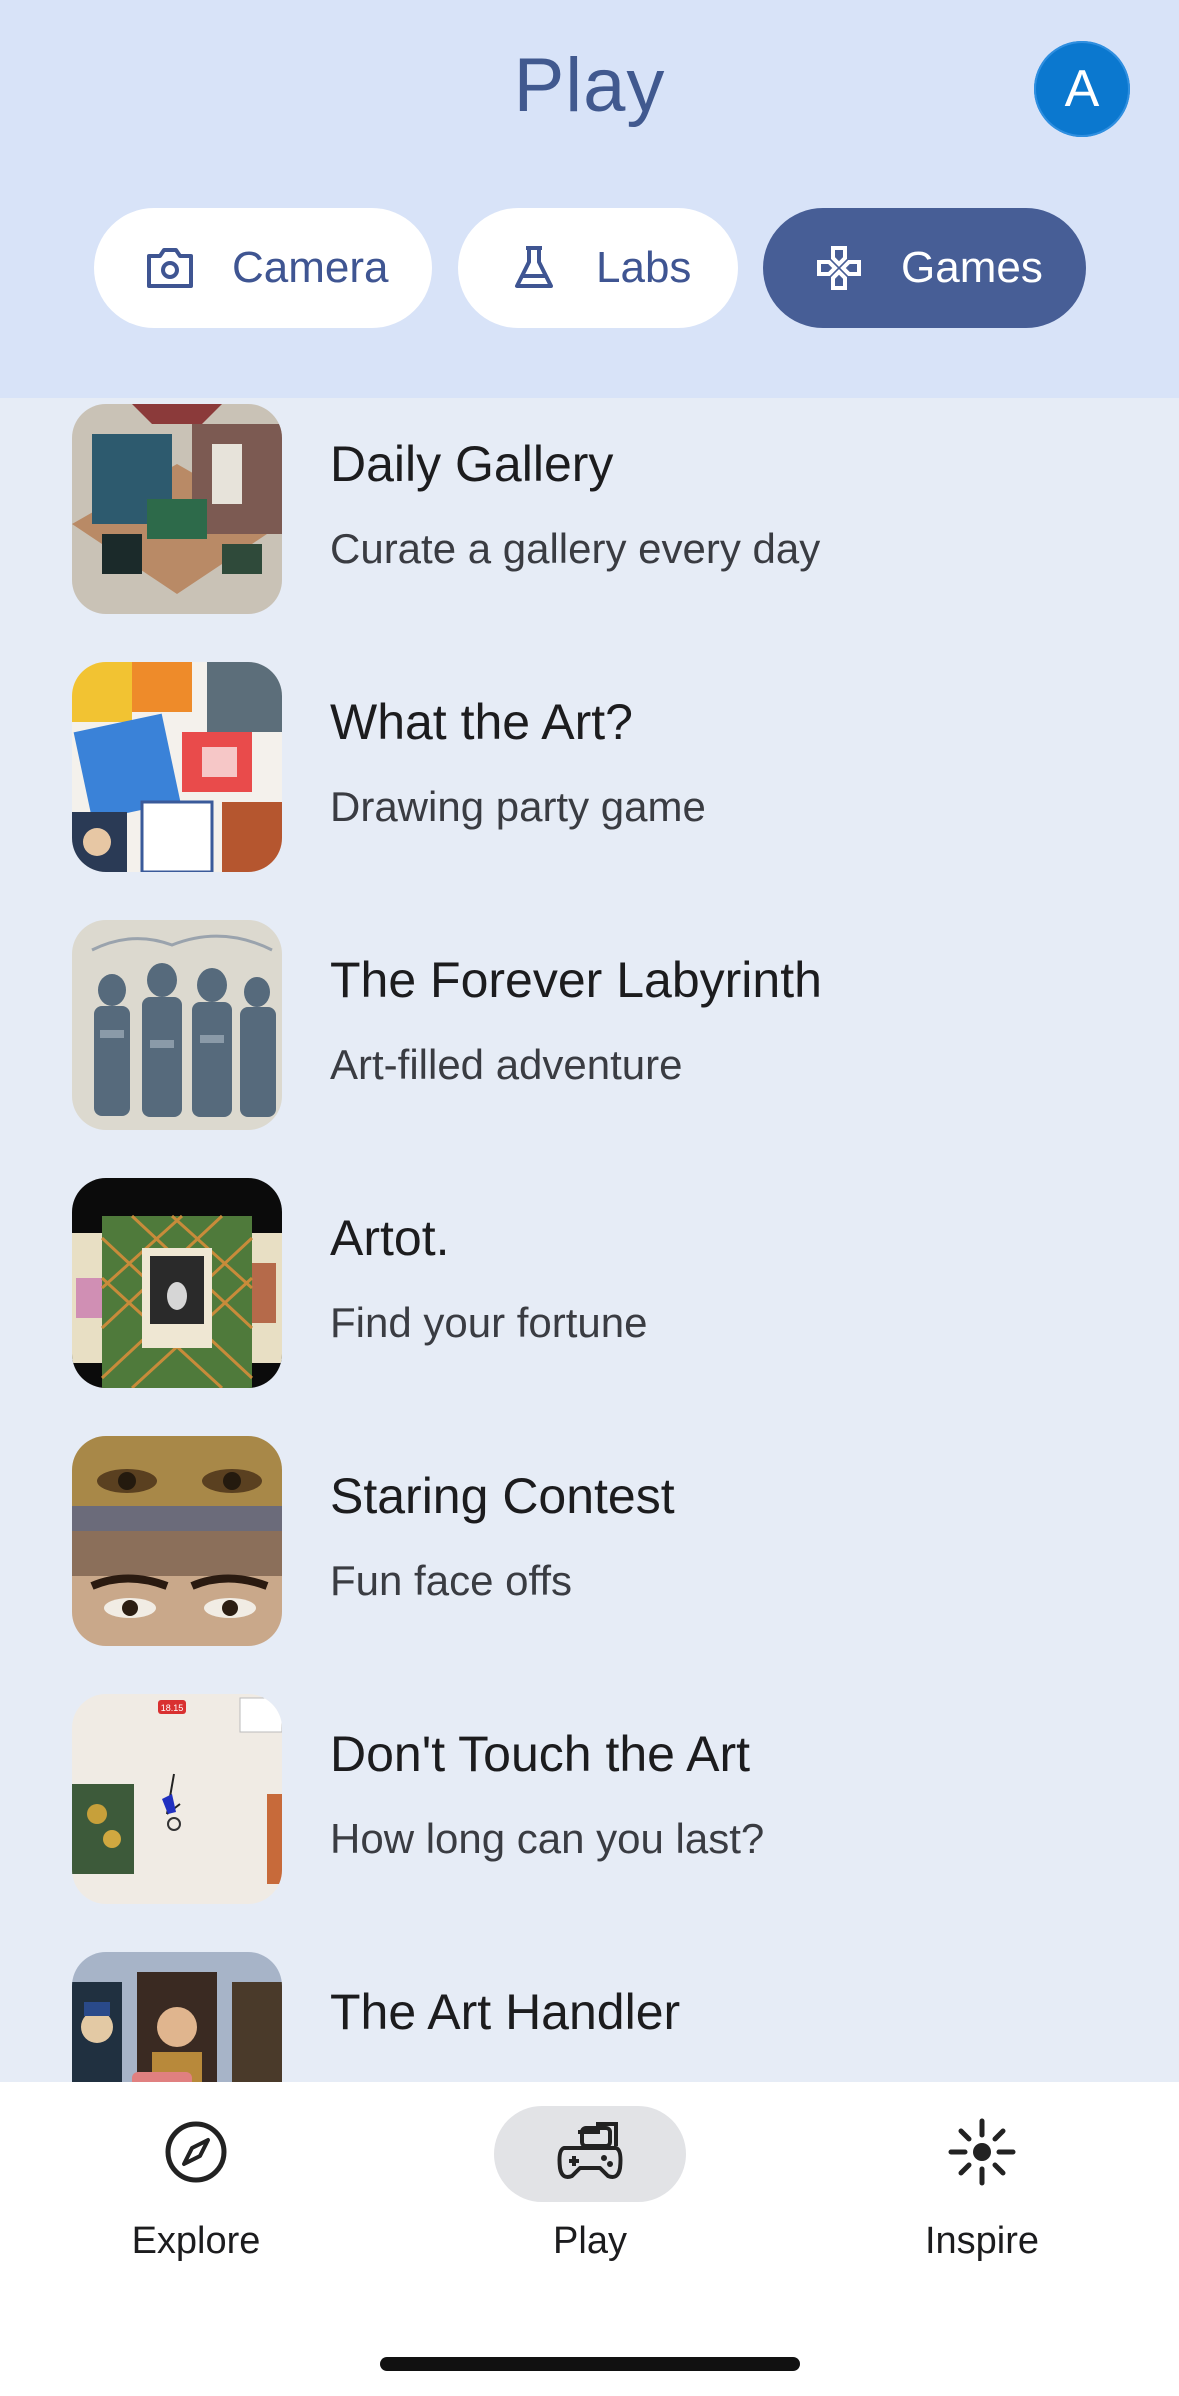 The height and width of the screenshot is (2396, 1179). What do you see at coordinates (177, 1541) in the screenshot?
I see `game-thumbnail-staring-contest` at bounding box center [177, 1541].